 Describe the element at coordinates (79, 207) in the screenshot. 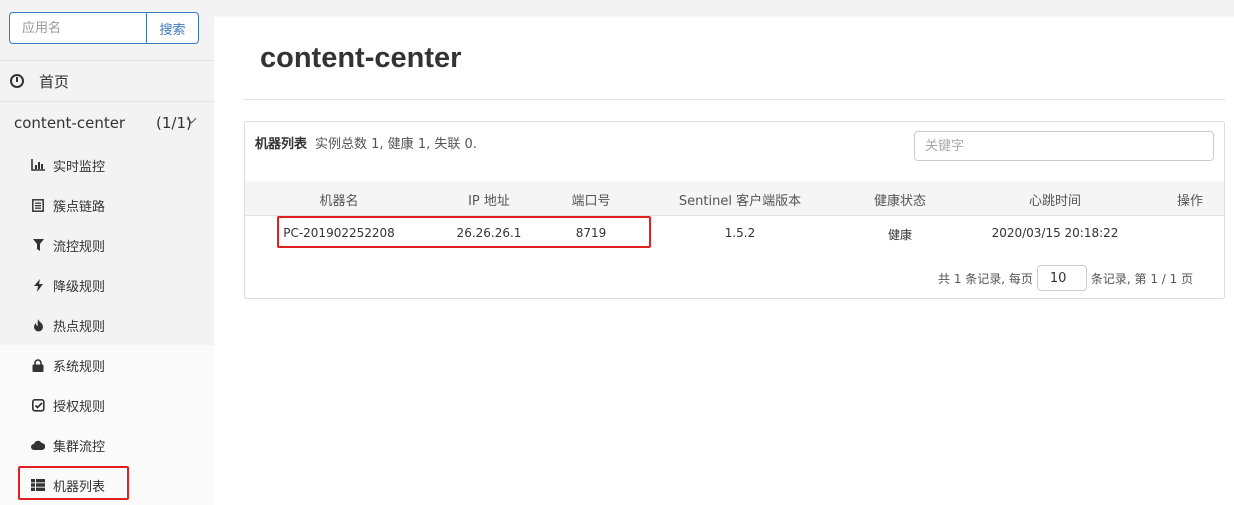

I see `menu-item-label: 簇点链路` at that location.